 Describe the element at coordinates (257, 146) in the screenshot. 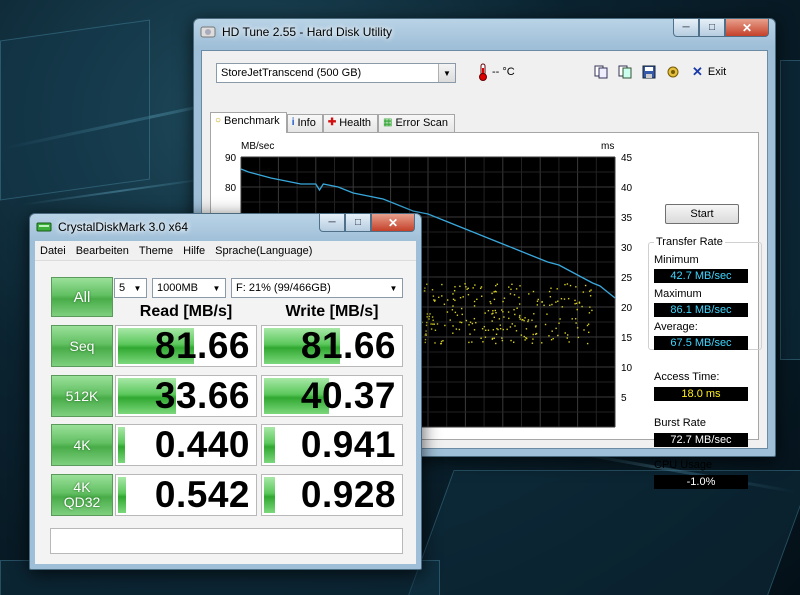

I see `y-left-unit: MB/sec` at that location.